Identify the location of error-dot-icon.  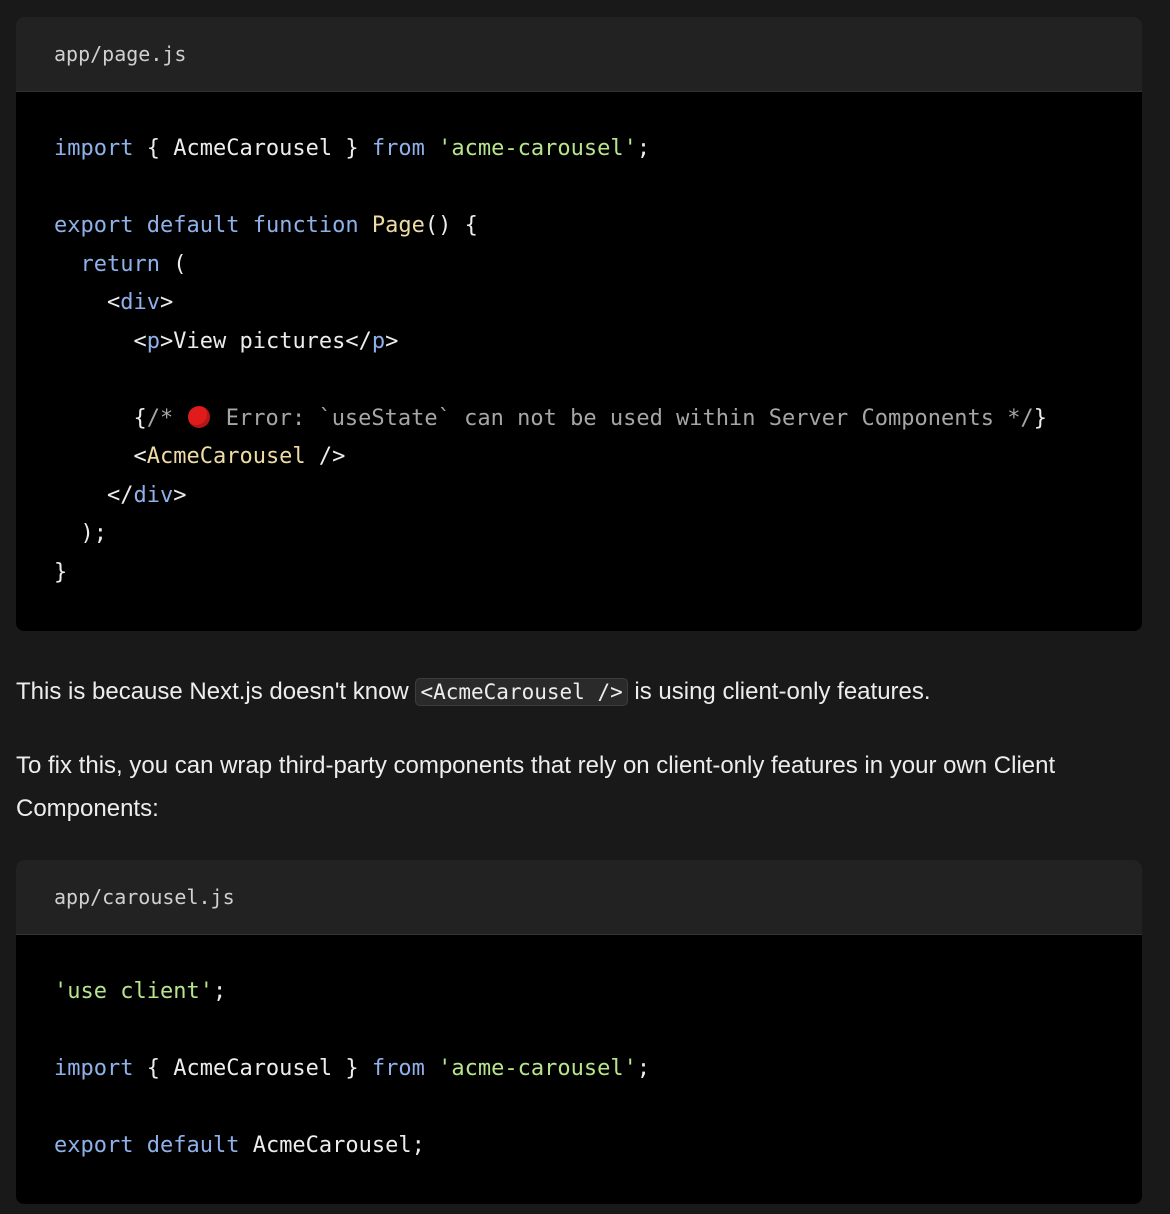
(199, 416).